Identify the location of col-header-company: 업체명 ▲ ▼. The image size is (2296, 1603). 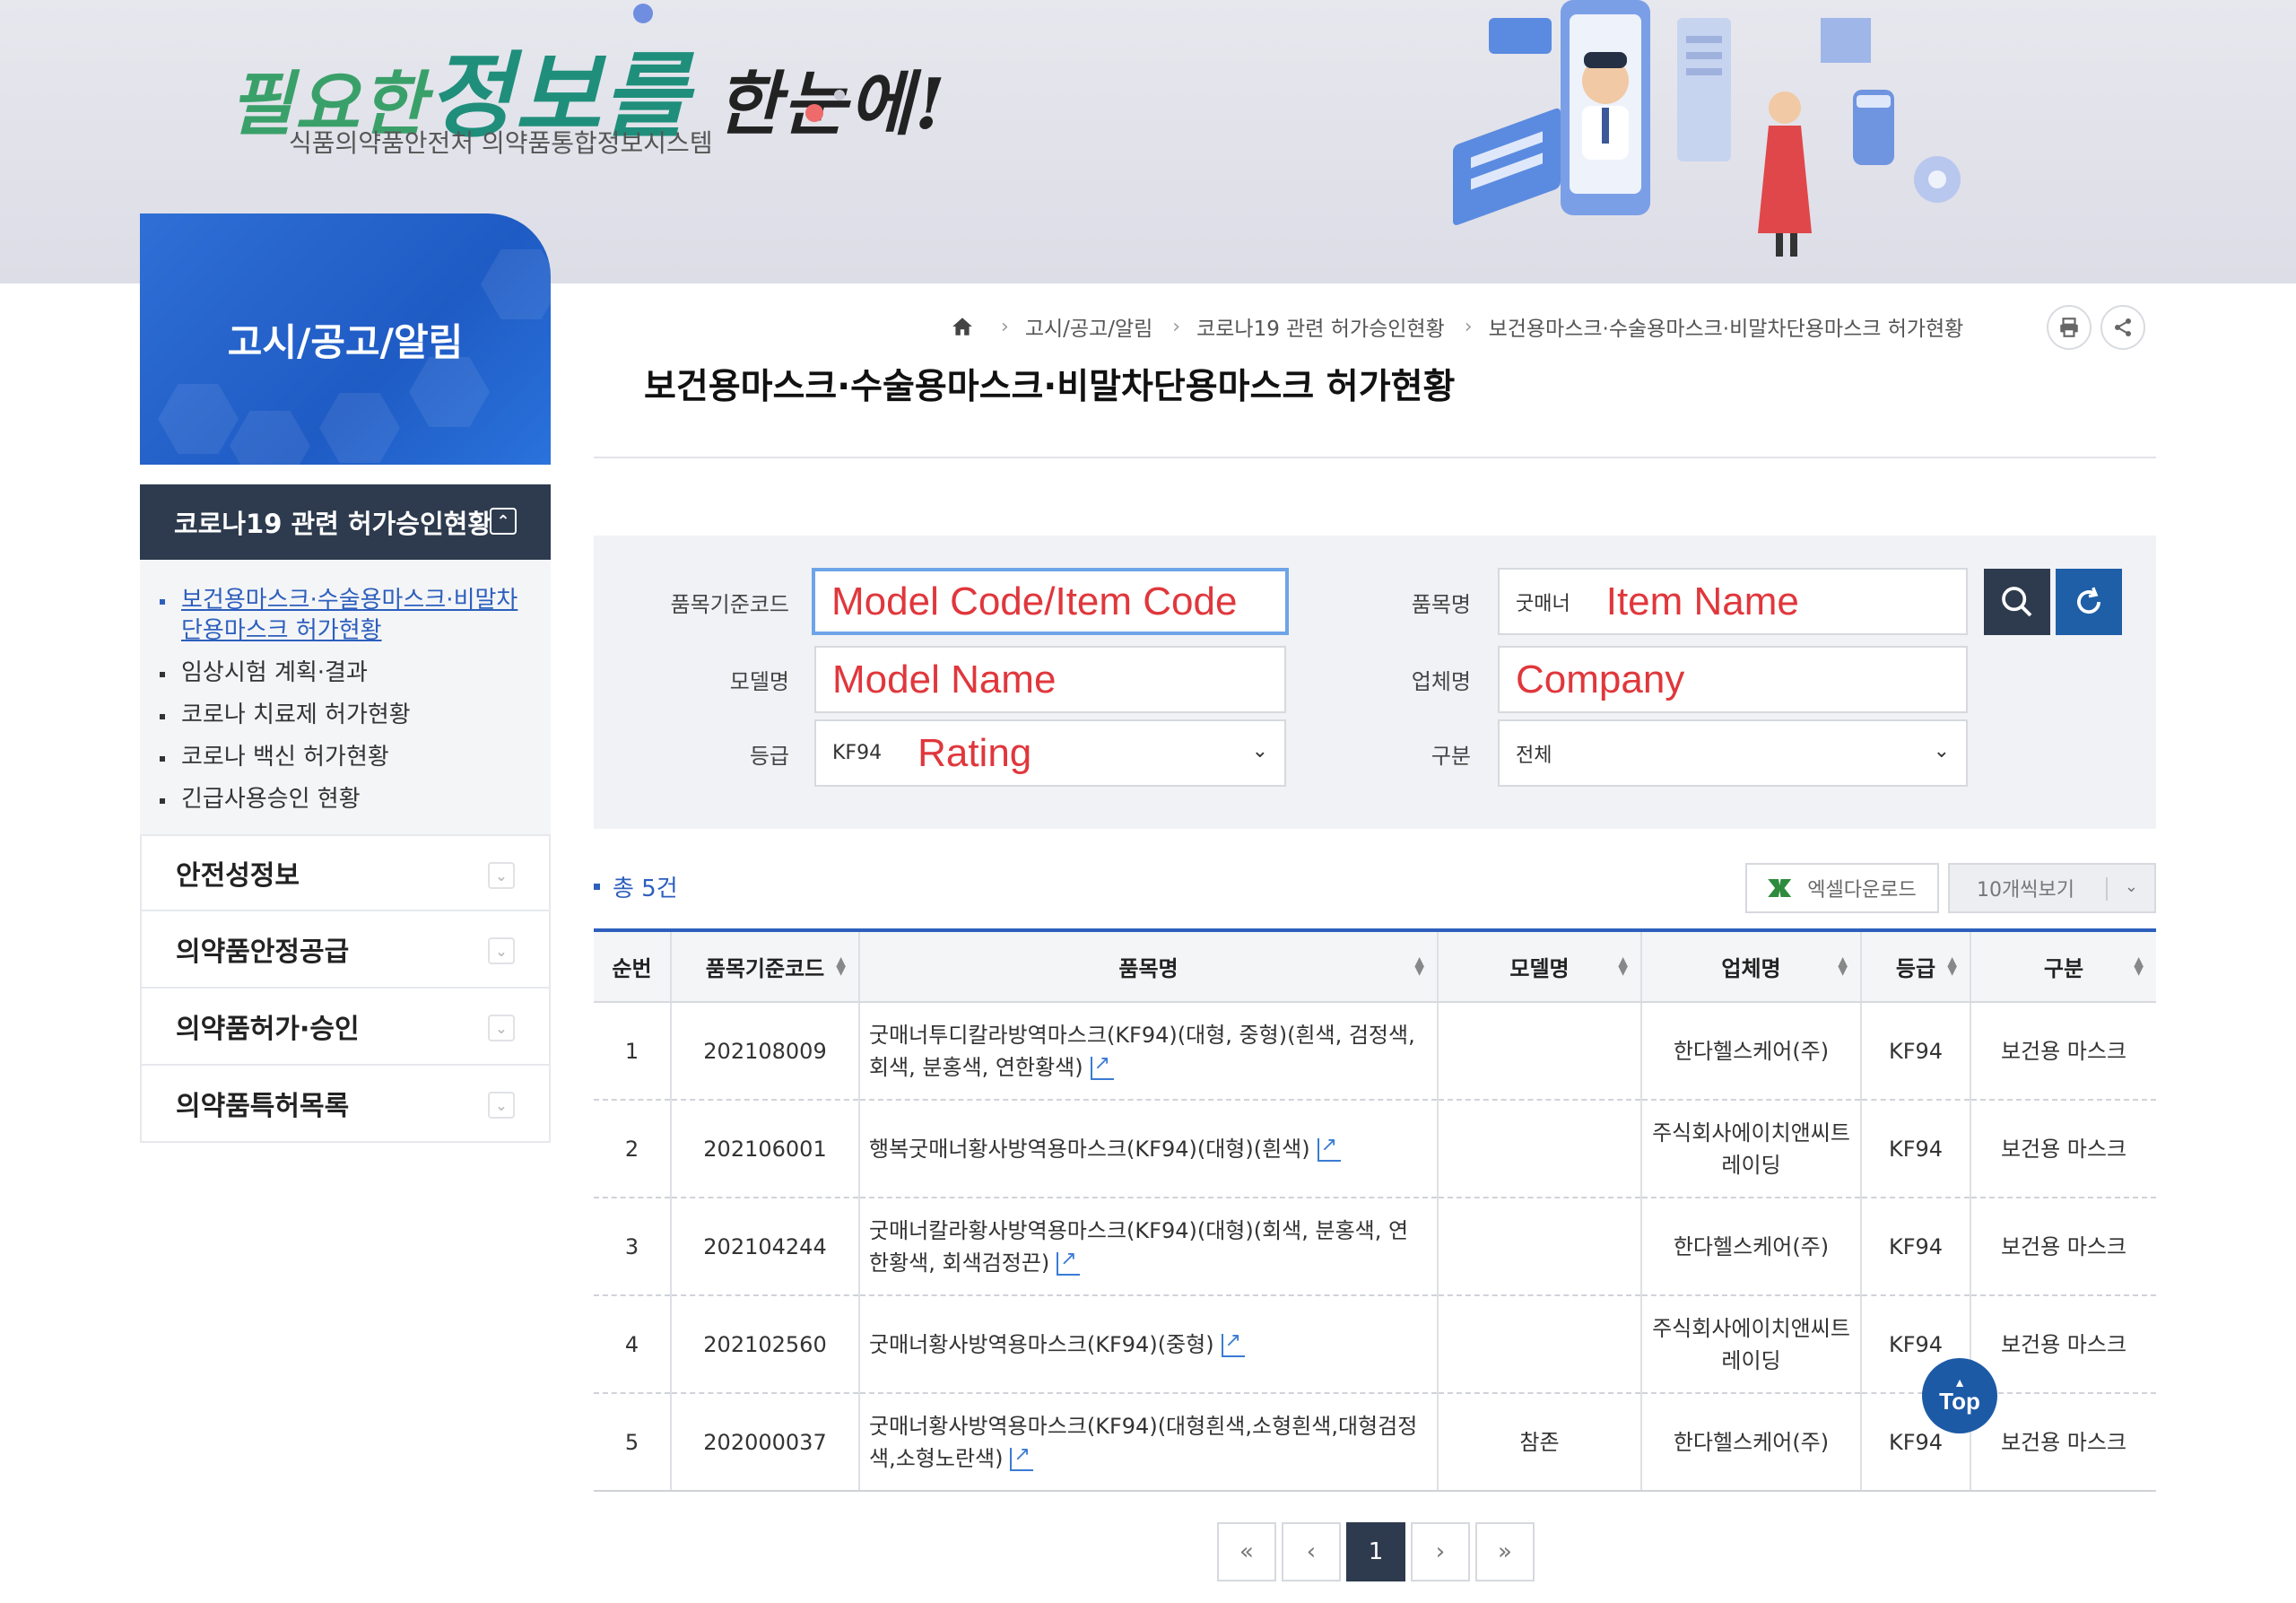
(1751, 966).